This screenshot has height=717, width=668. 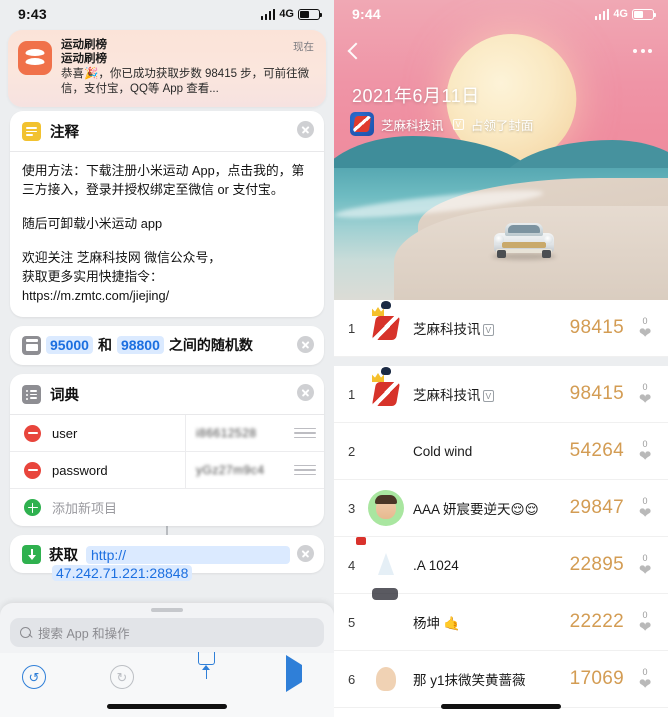 What do you see at coordinates (167, 507) in the screenshot?
I see `add-dictionary-item-row: 添加新项目` at bounding box center [167, 507].